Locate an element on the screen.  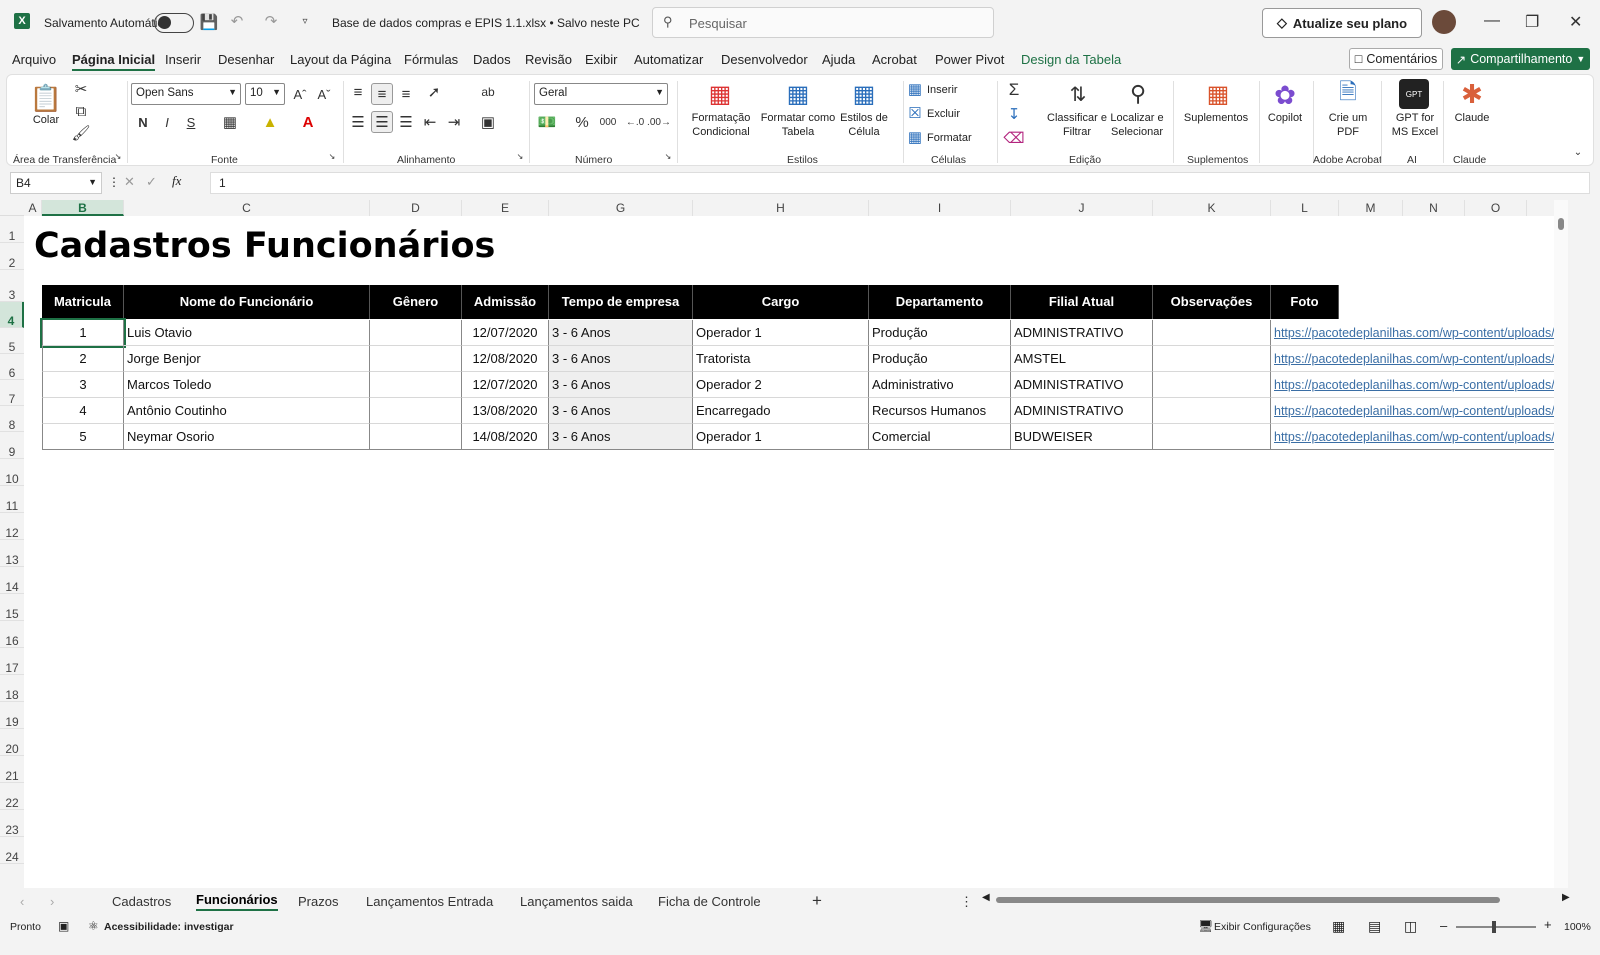
row-header: 20 is located at coordinates (12, 742).